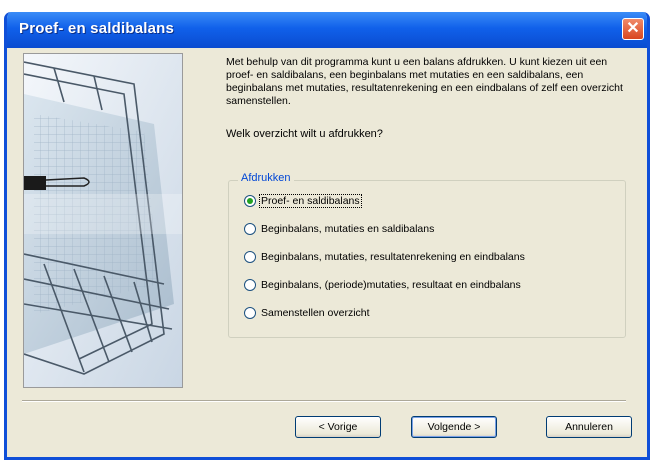 Image resolution: width=654 pixels, height=464 pixels. Describe the element at coordinates (327, 30) in the screenshot. I see `title-bar: Proef- en saldibalans ✕` at that location.